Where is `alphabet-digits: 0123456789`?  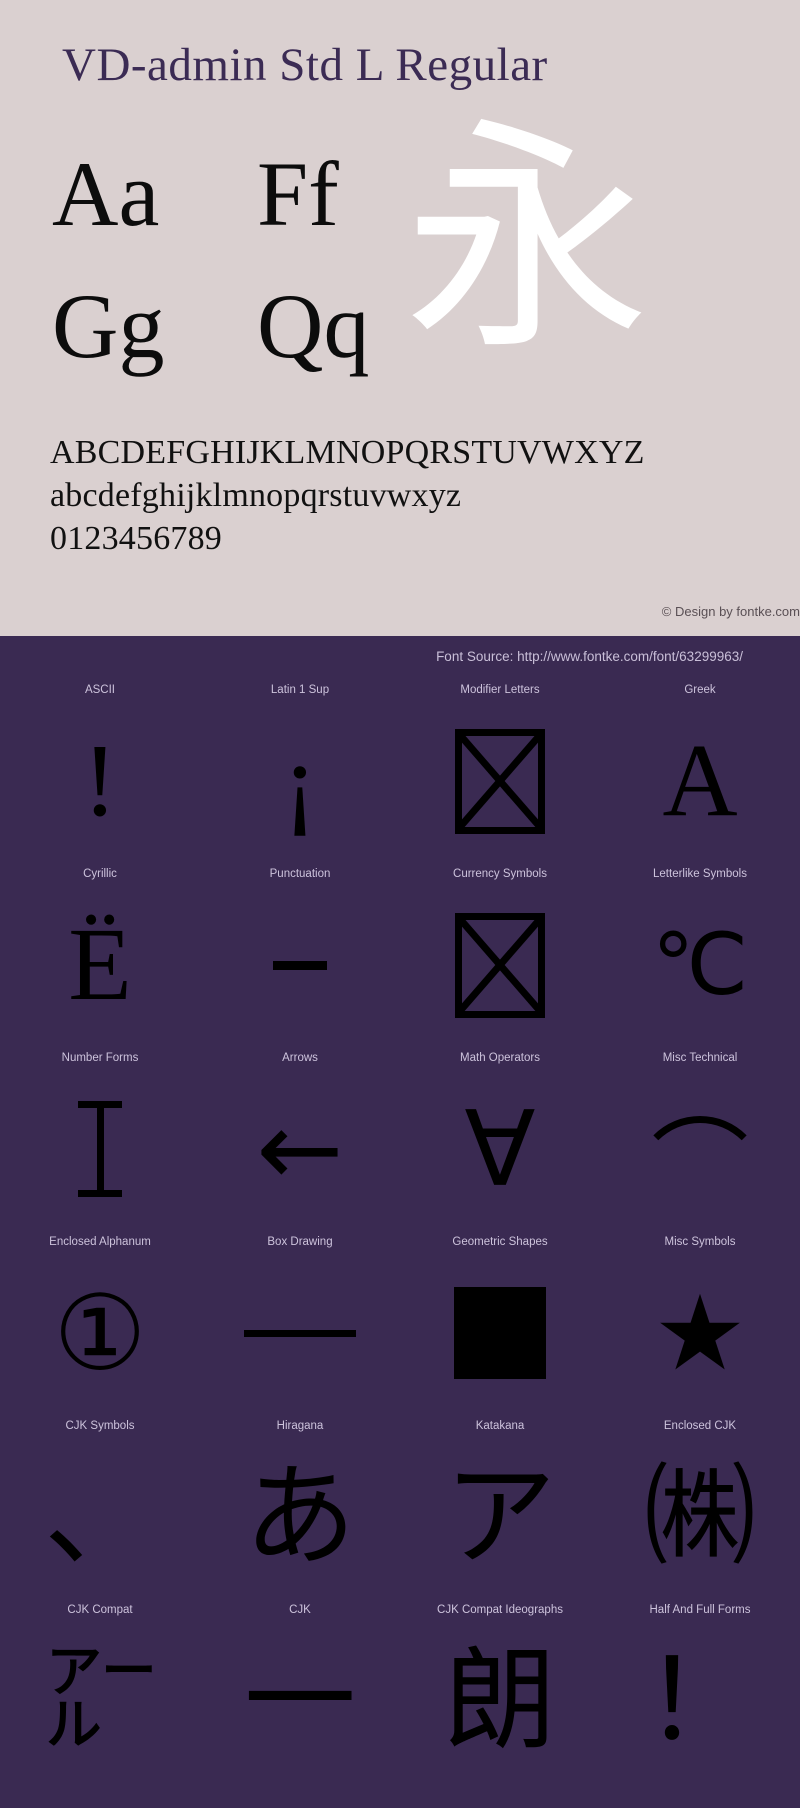 alphabet-digits: 0123456789 is located at coordinates (136, 538).